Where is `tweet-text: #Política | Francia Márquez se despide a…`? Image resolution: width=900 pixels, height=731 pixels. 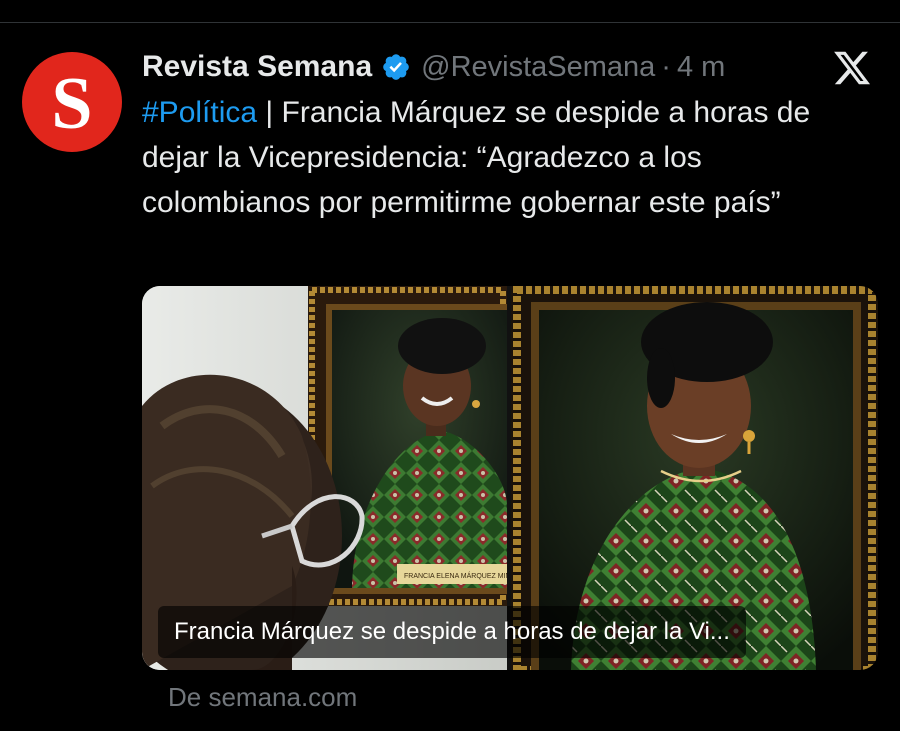
tweet-text: #Política | Francia Márquez se despide a… is located at coordinates (507, 157).